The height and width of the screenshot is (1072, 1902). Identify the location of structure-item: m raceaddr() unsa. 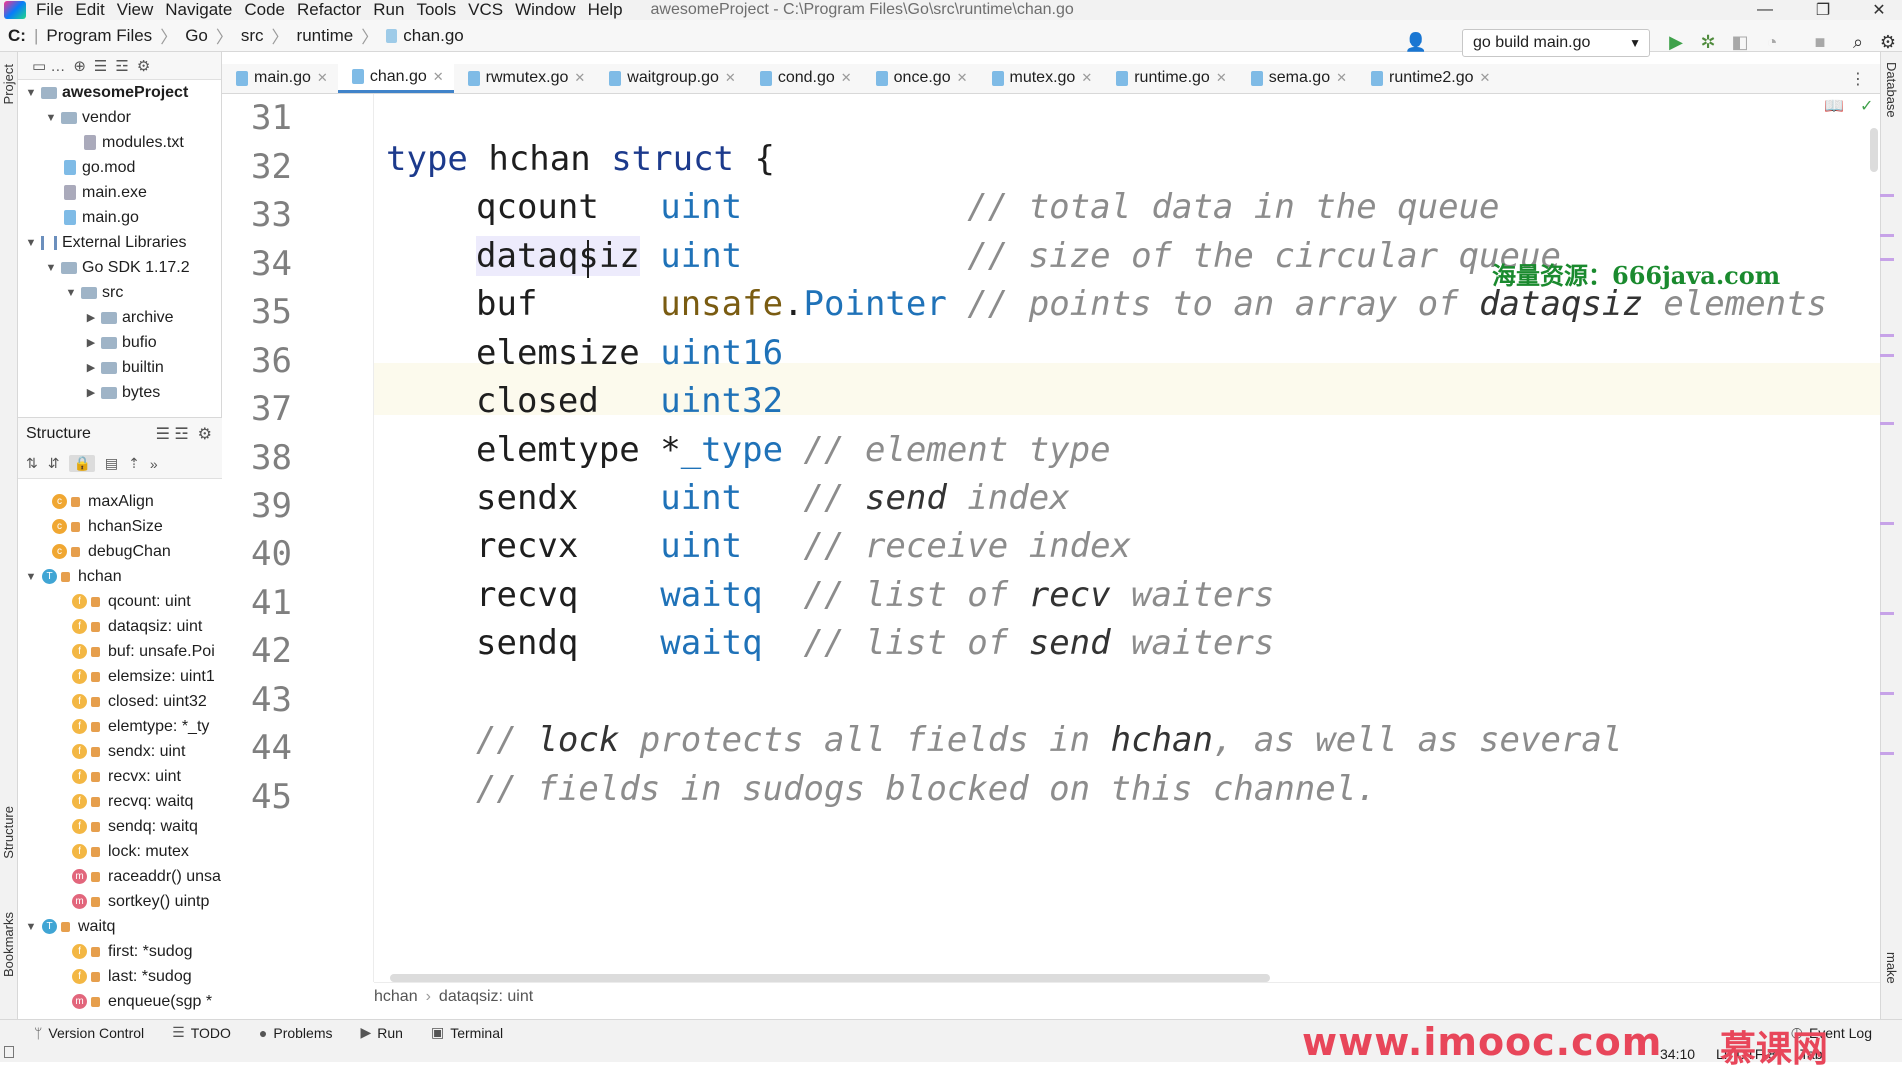
(120, 876).